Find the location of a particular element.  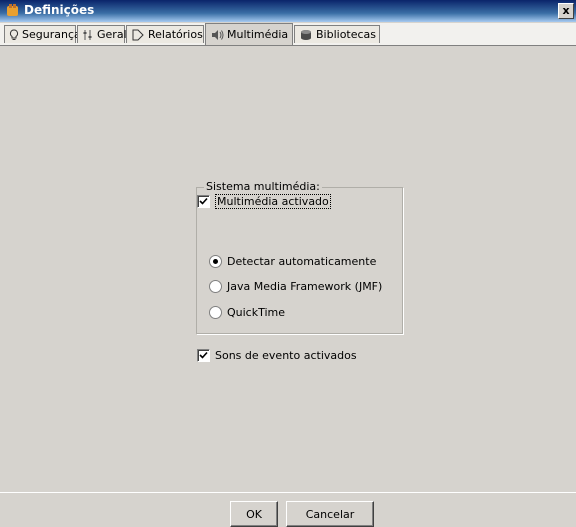

radio-label: Detectar automaticamente is located at coordinates (302, 261).